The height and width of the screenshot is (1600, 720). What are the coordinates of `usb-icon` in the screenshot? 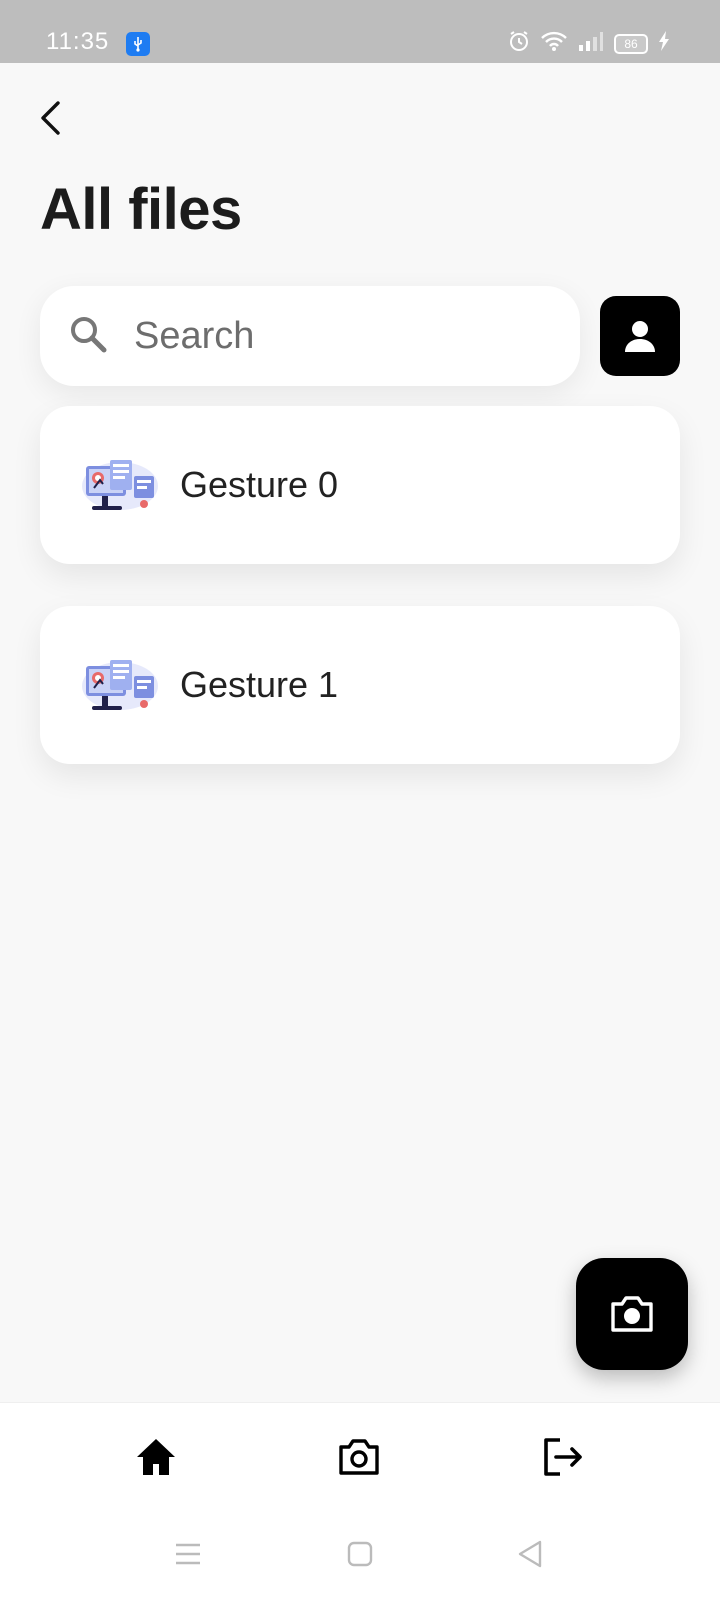 It's located at (138, 44).